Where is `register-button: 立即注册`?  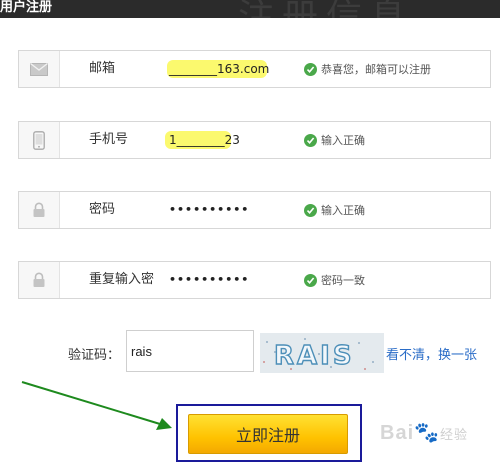
register-button: 立即注册 is located at coordinates (268, 434).